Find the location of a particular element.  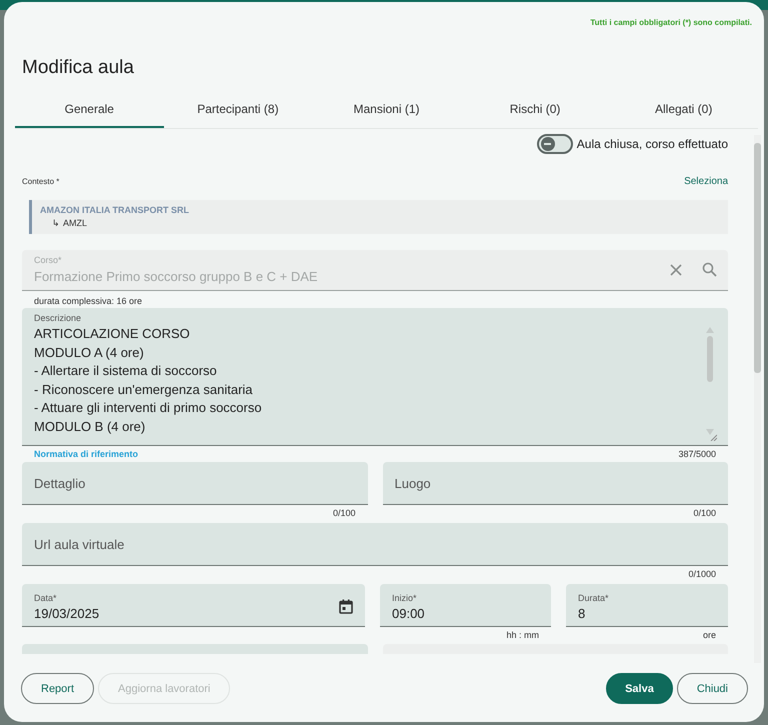

branch-arrow: ↳ is located at coordinates (56, 223).